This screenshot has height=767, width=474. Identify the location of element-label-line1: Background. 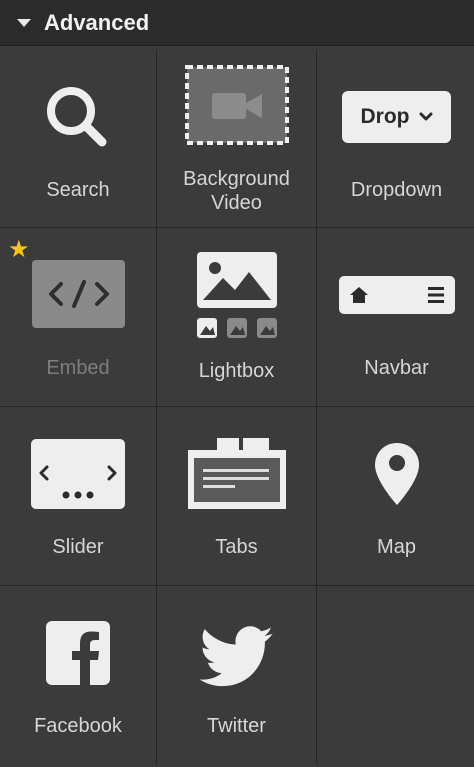
(236, 179).